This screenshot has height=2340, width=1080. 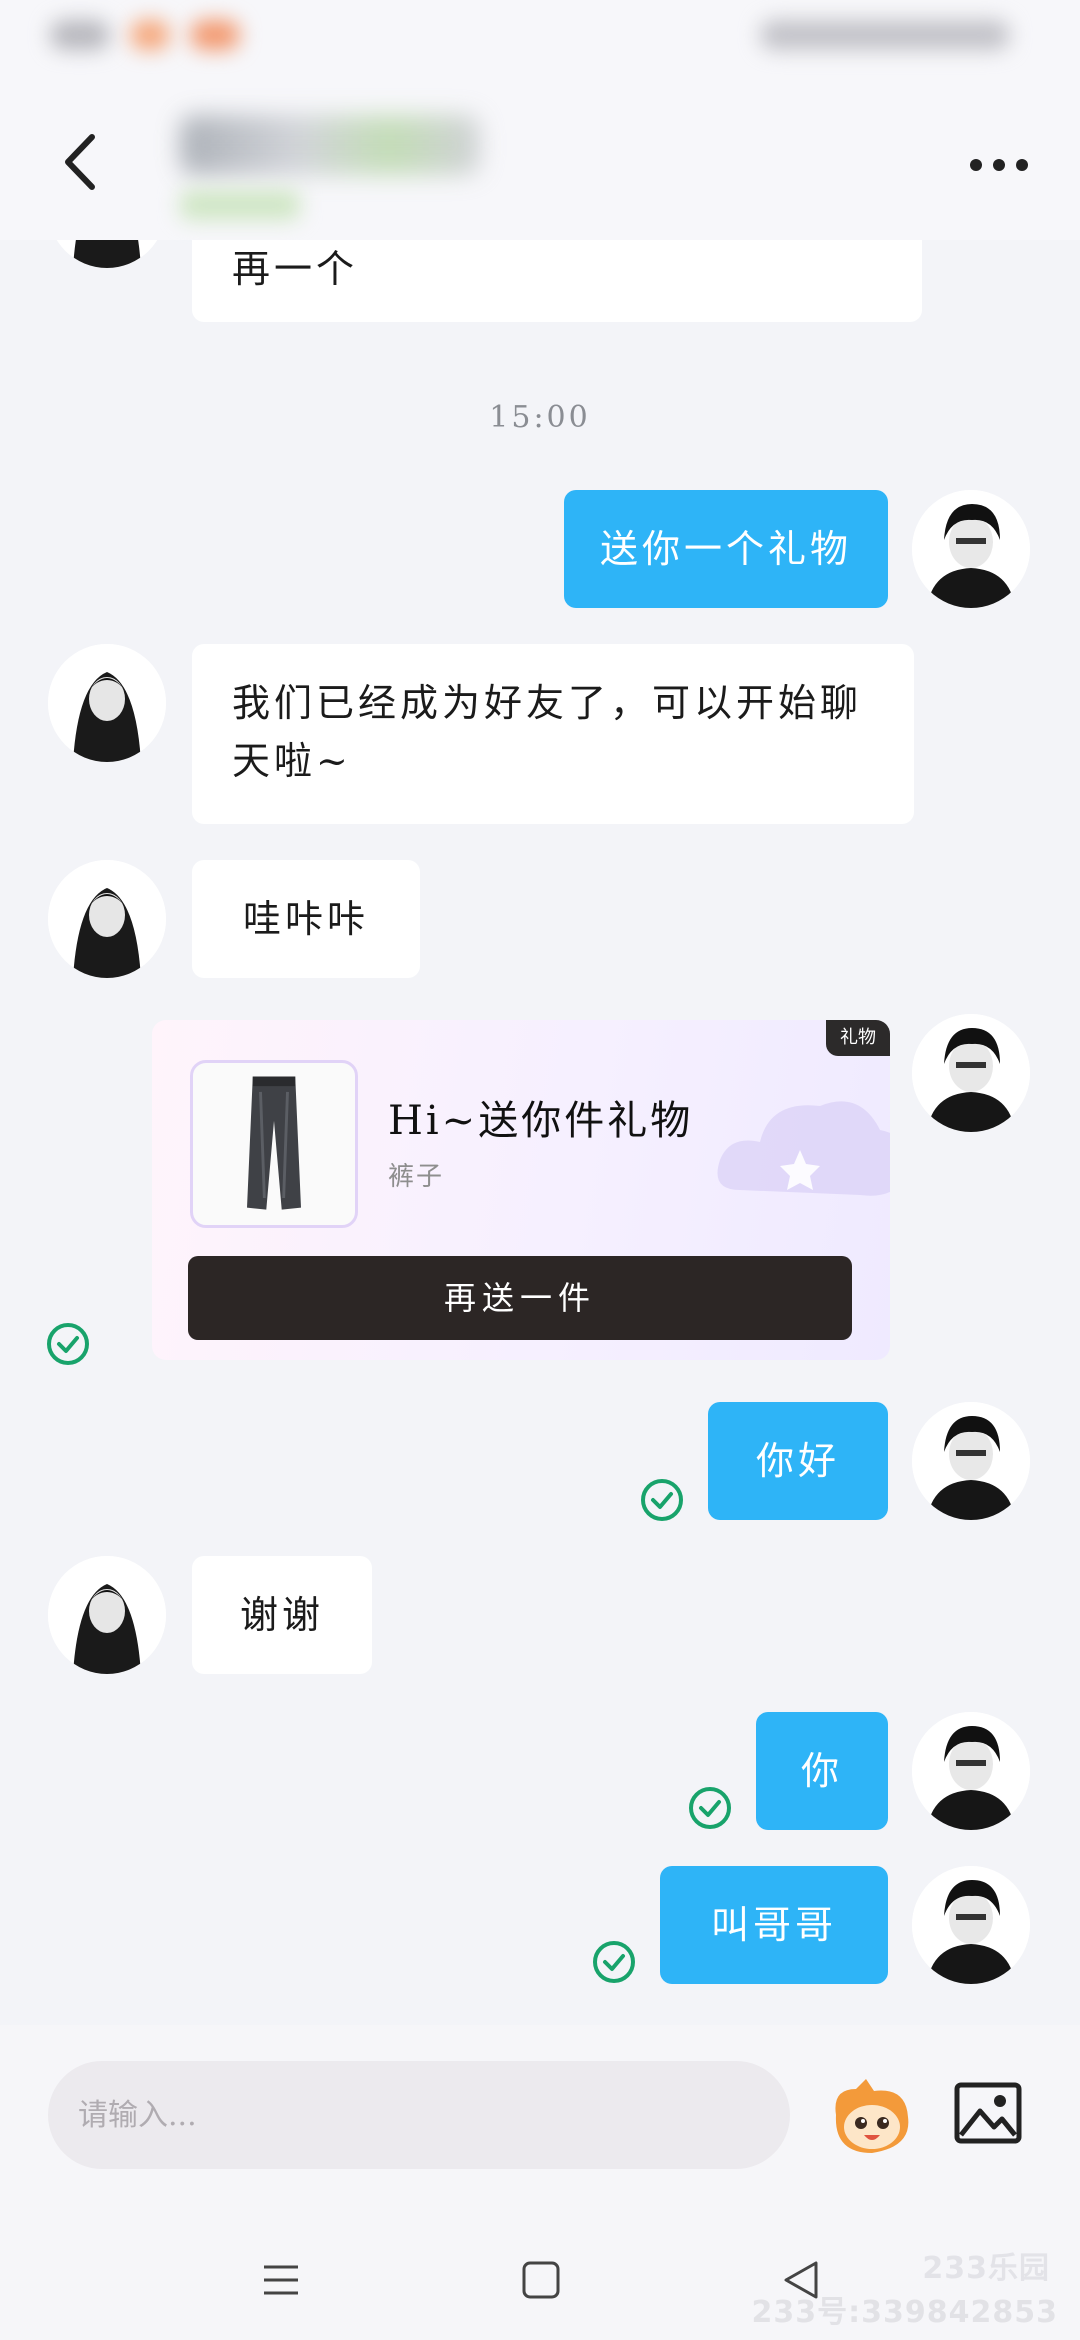 I want to click on message-outgoing: 送你一个礼物, so click(x=726, y=549).